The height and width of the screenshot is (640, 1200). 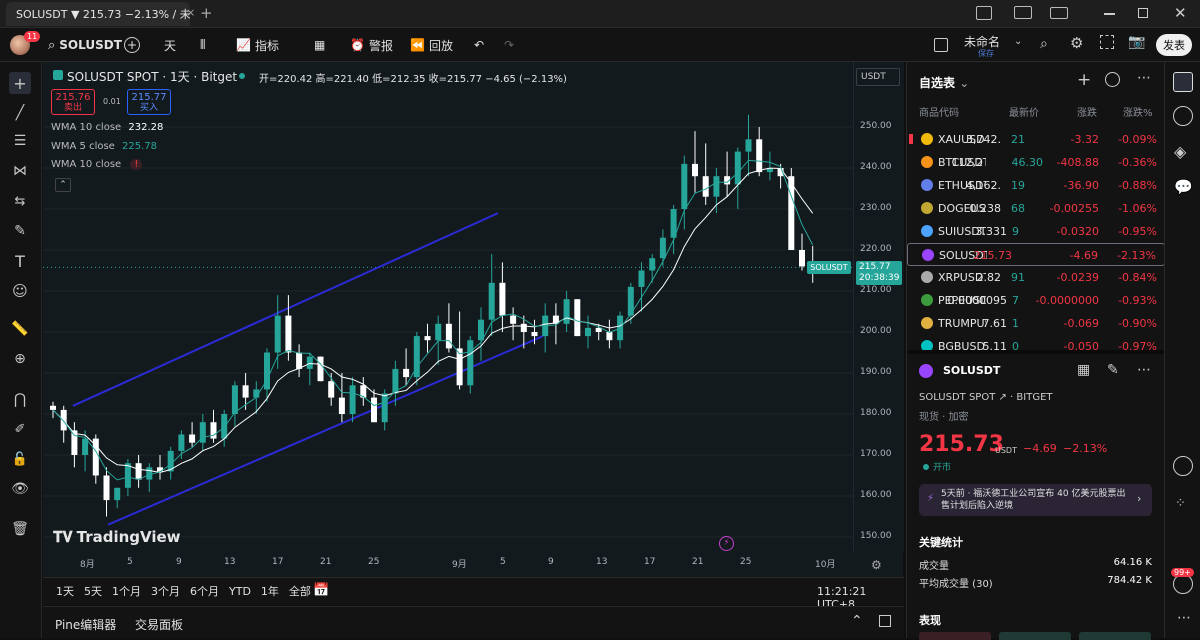 I want to click on exchange-line: SOLUSDT SPOT ↗ · BITGET, so click(x=986, y=397).